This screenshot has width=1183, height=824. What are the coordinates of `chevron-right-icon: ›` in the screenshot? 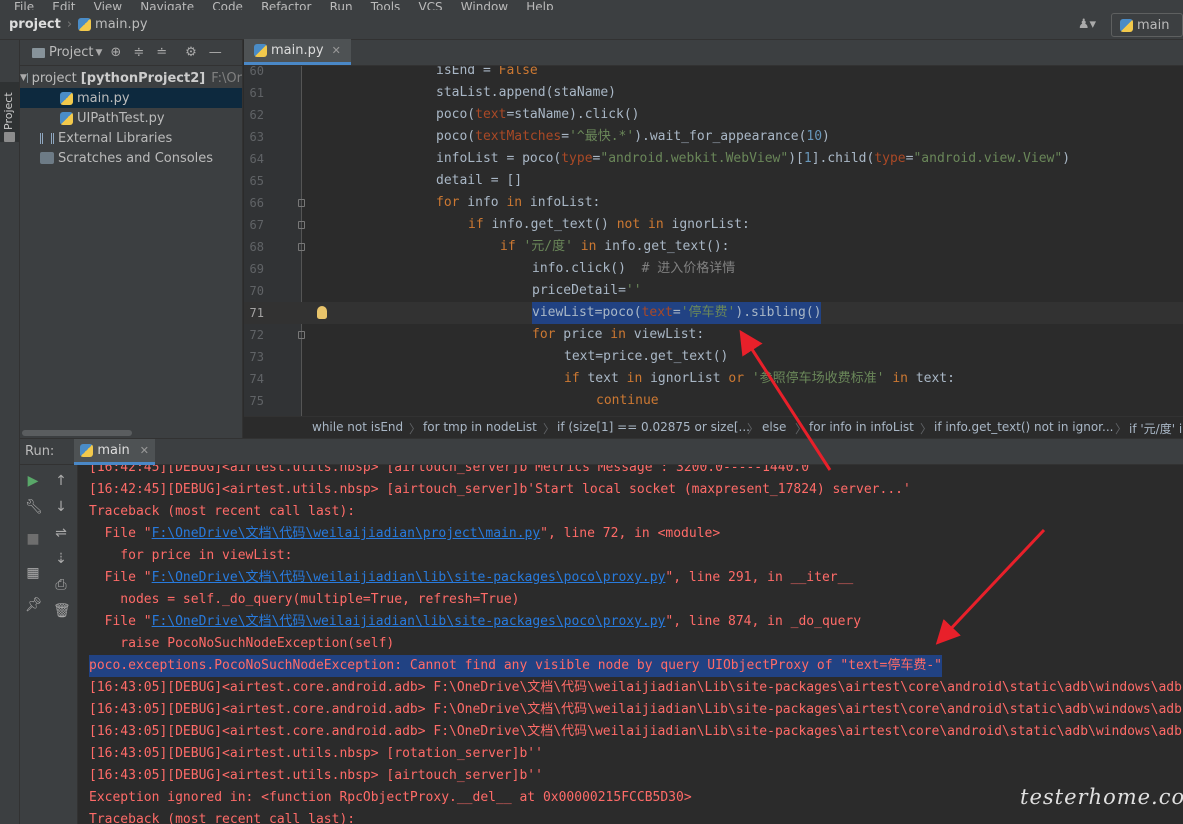 It's located at (69, 24).